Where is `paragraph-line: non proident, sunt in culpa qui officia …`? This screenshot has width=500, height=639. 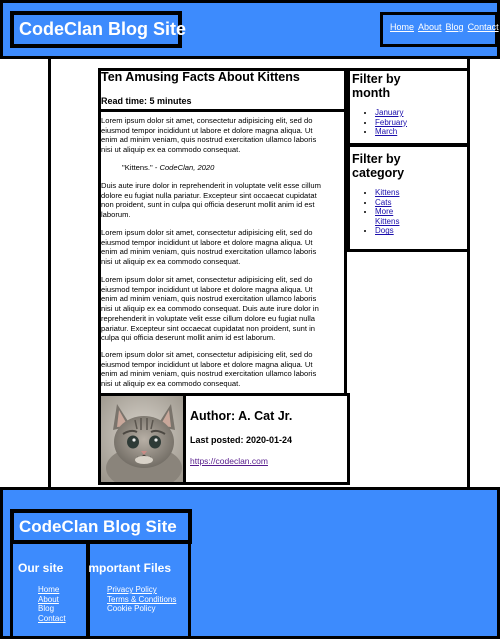
paragraph-line: non proident, sunt in culpa qui officia … is located at coordinates (208, 205).